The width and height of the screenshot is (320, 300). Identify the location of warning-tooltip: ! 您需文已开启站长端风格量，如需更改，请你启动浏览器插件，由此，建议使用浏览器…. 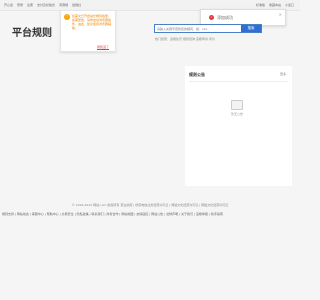
(88, 31).